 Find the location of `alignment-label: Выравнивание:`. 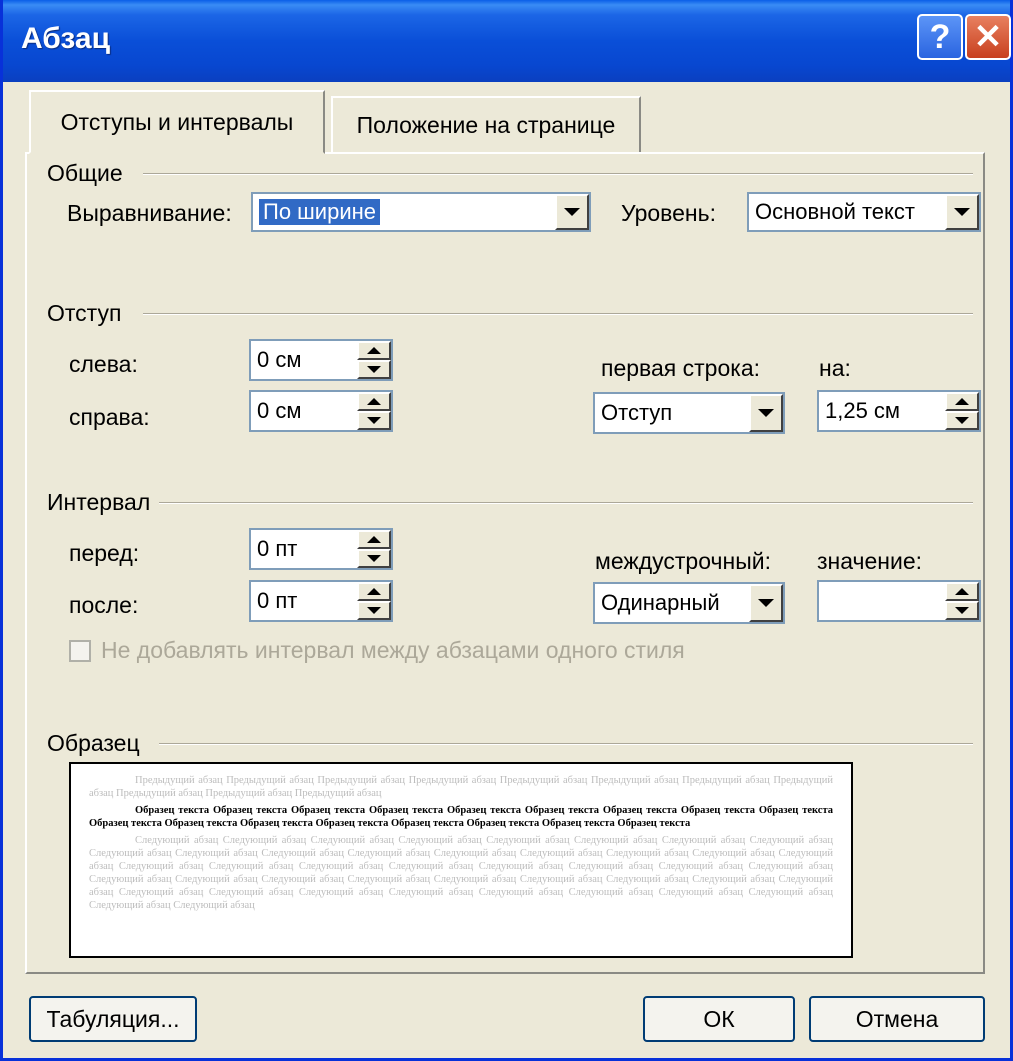

alignment-label: Выравнивание: is located at coordinates (149, 213).